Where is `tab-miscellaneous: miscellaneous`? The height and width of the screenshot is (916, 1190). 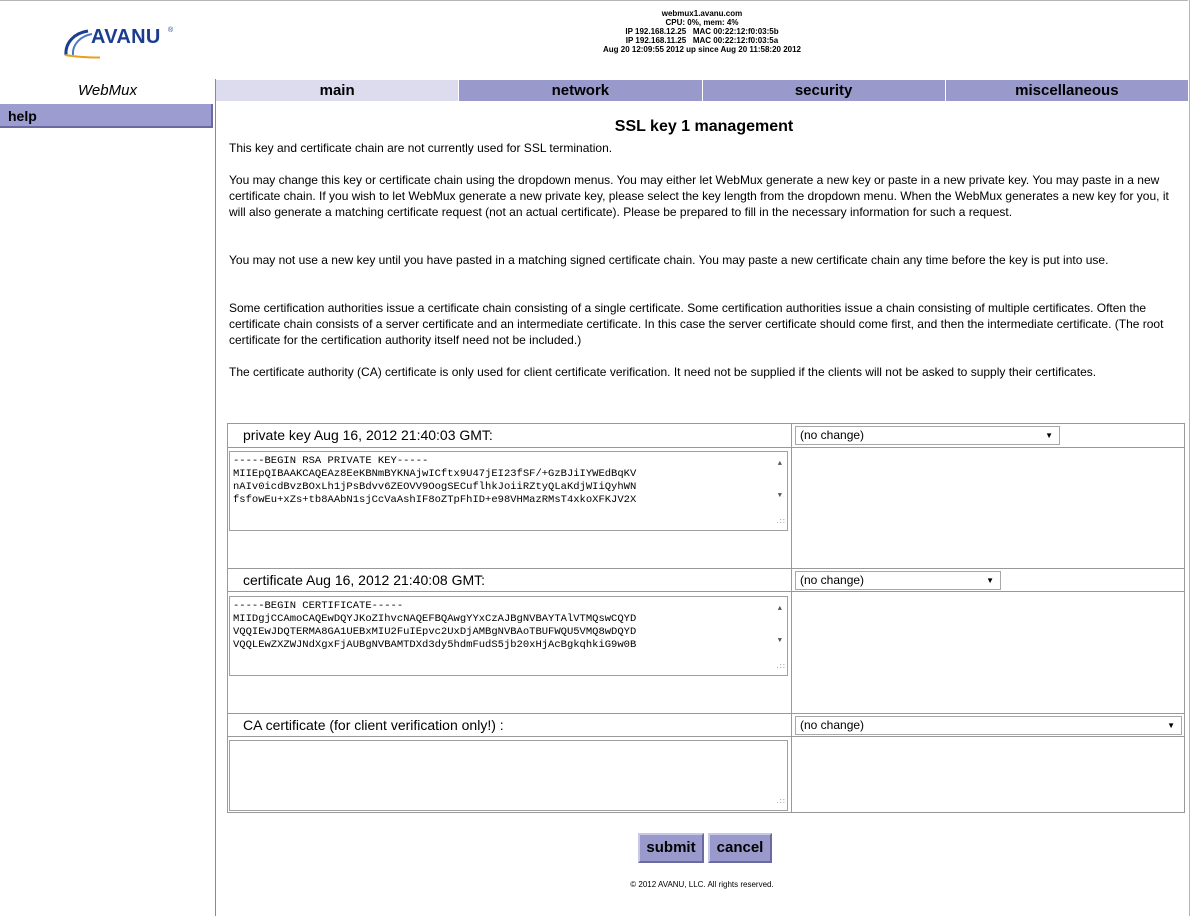
tab-miscellaneous: miscellaneous is located at coordinates (1066, 90).